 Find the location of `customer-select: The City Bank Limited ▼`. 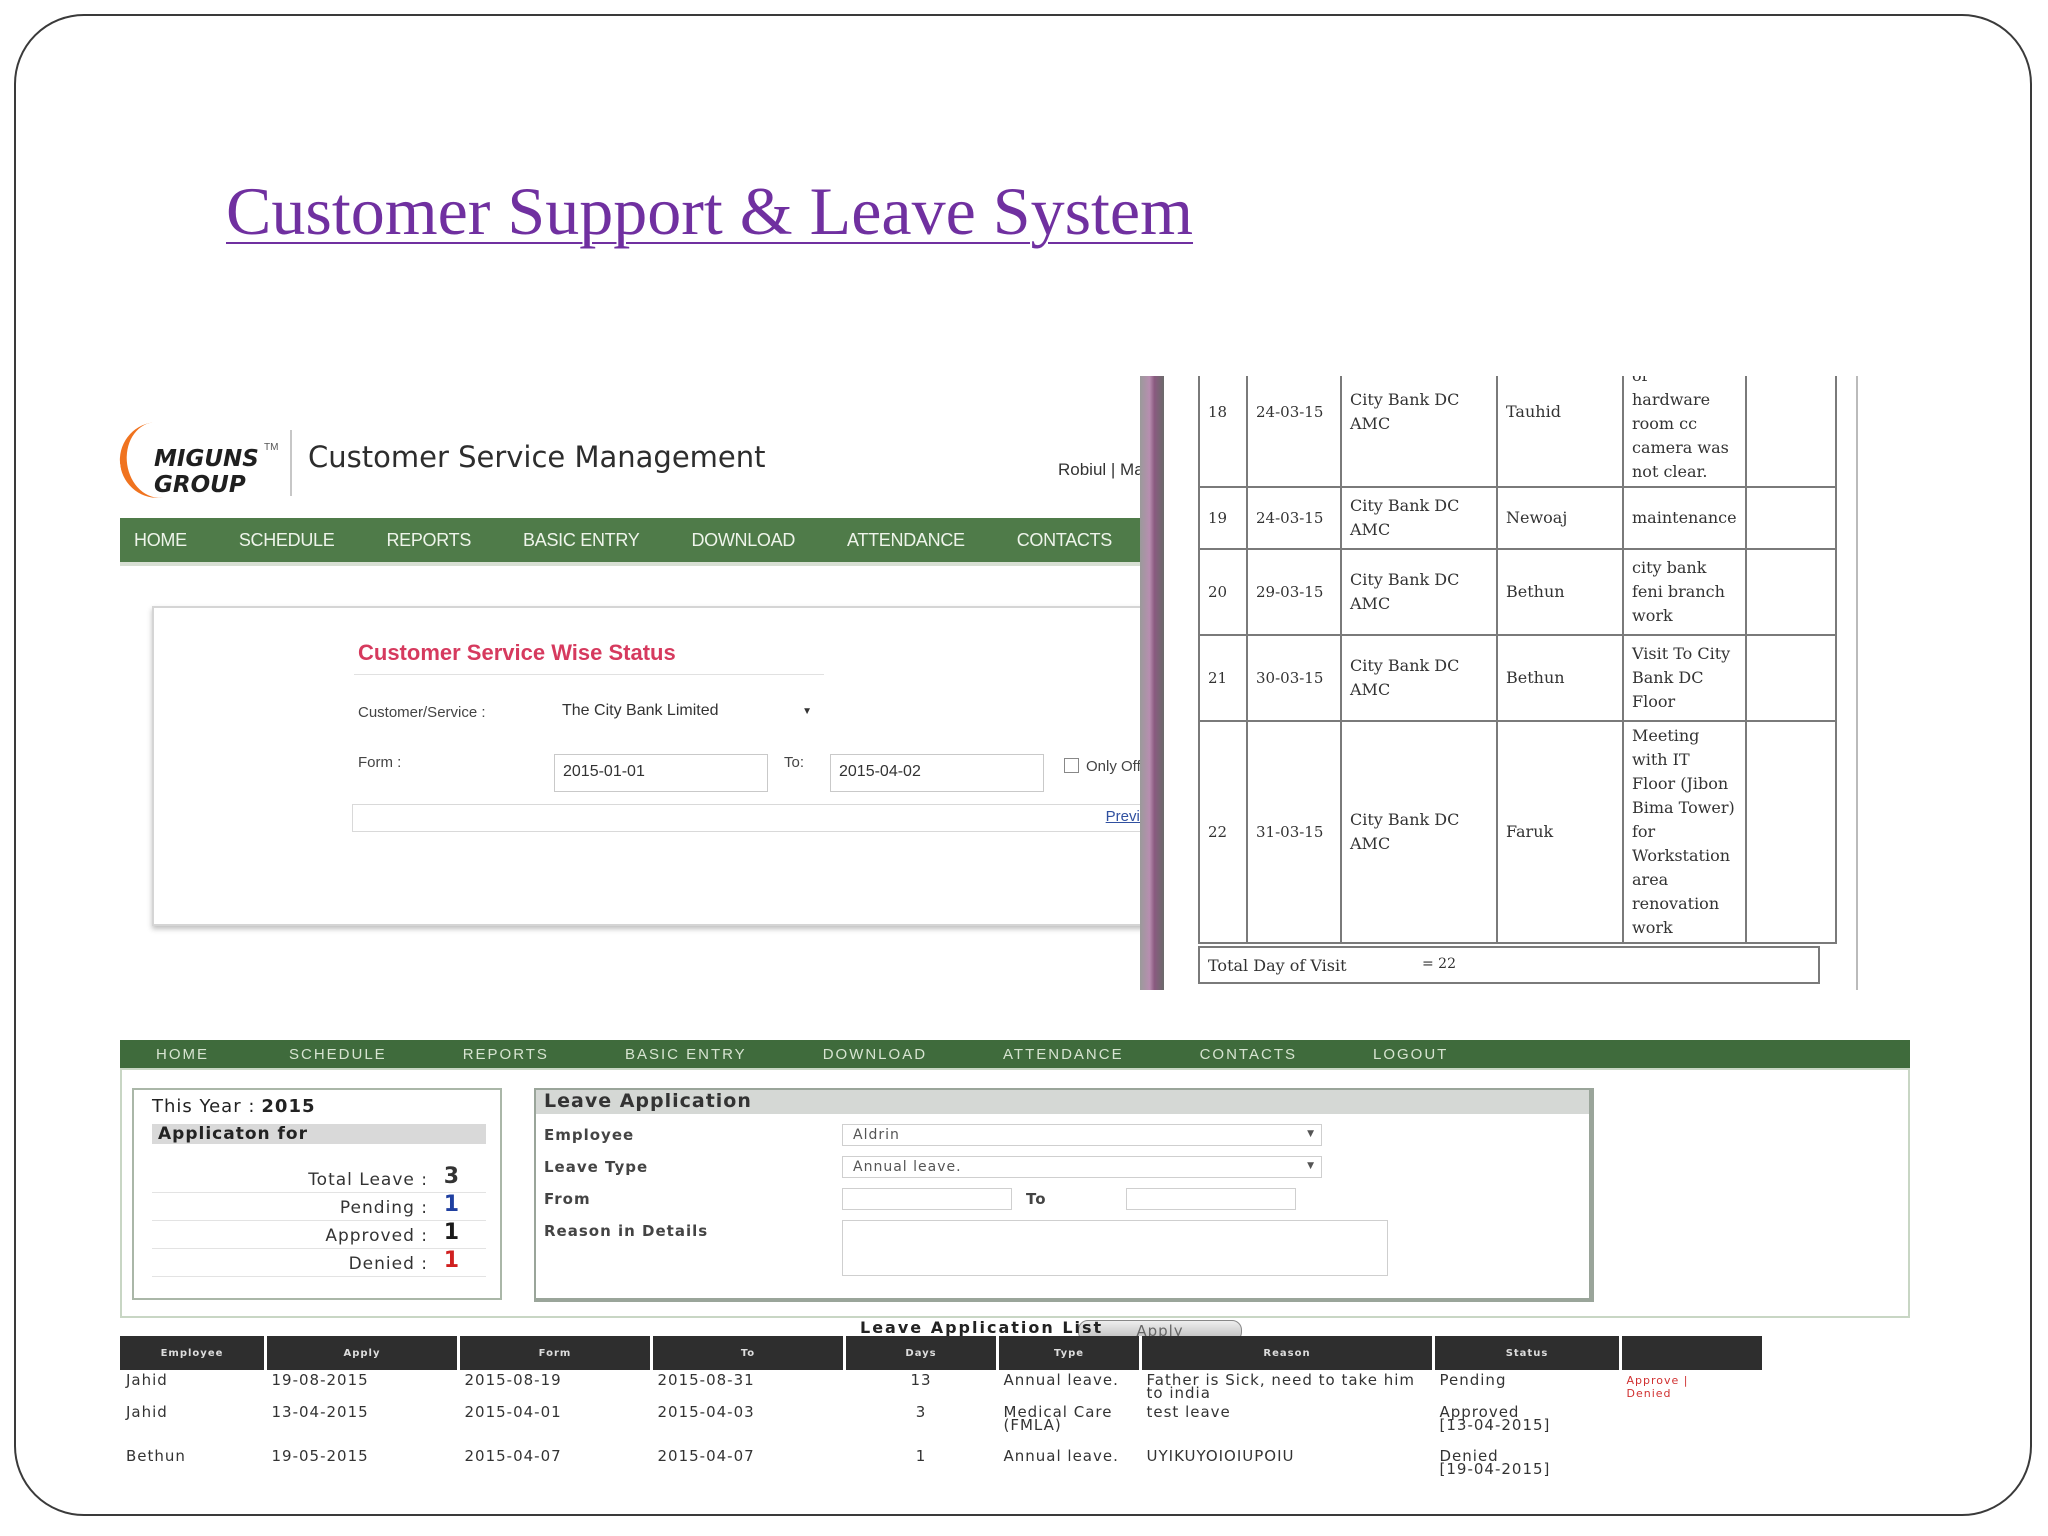

customer-select: The City Bank Limited ▼ is located at coordinates (687, 713).